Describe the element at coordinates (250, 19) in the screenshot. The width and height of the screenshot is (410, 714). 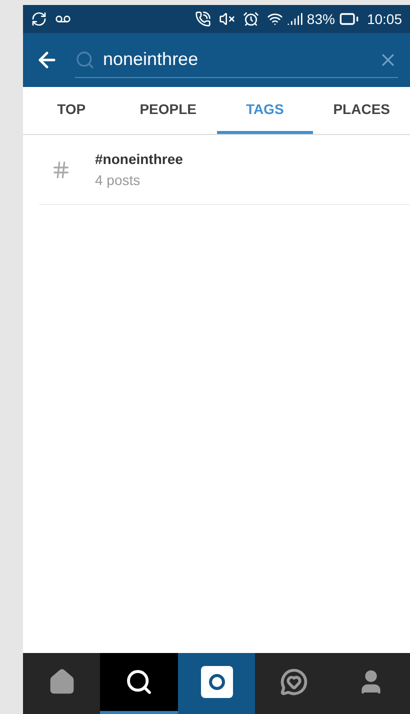
I see `alarm-icon` at that location.